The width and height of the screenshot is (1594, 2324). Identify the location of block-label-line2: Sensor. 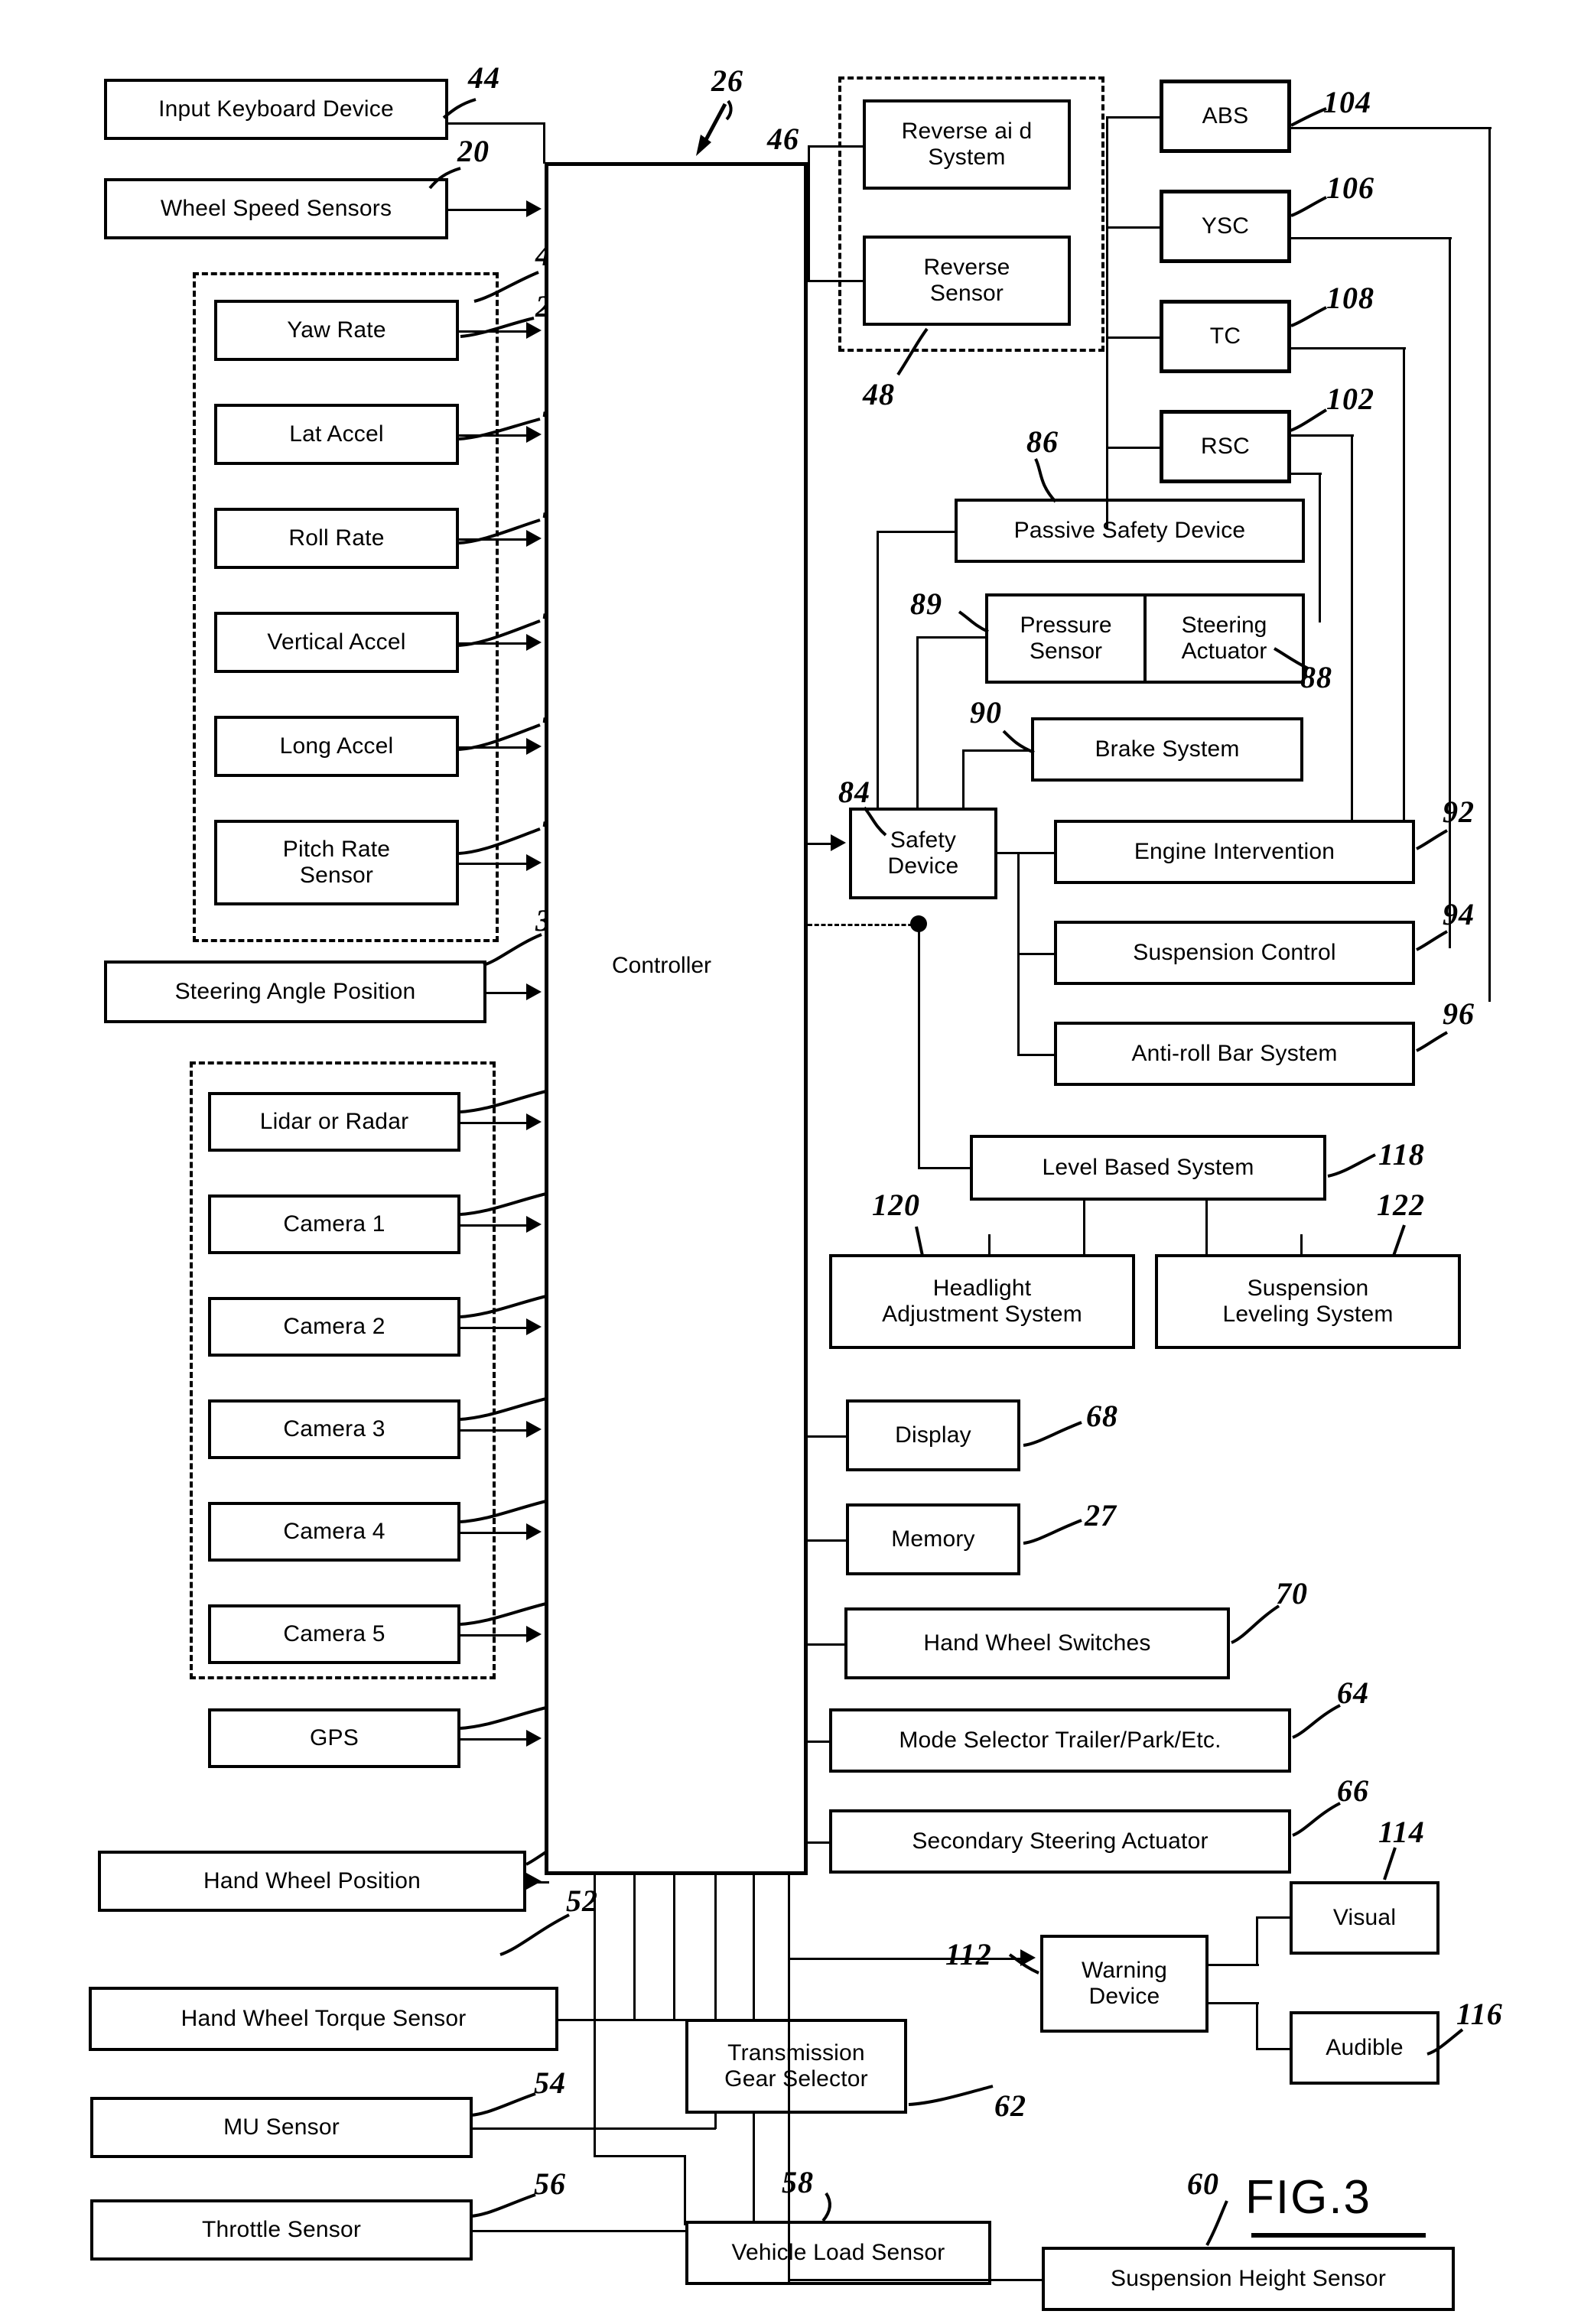
(966, 293).